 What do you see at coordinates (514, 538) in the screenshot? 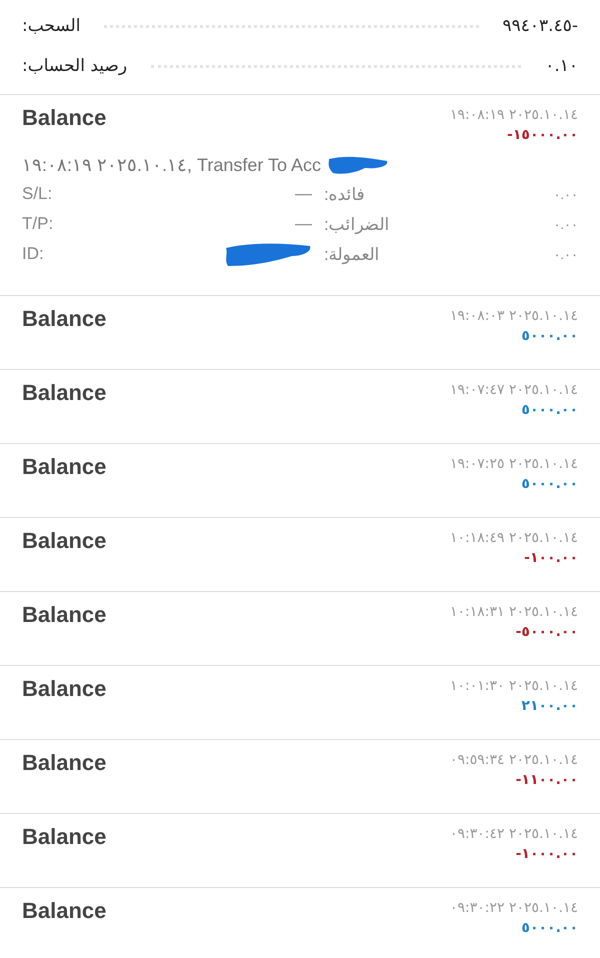
I see `transaction-time: ١٠:١٨:٤٩ ٢٠٢٥.١٠.١٤` at bounding box center [514, 538].